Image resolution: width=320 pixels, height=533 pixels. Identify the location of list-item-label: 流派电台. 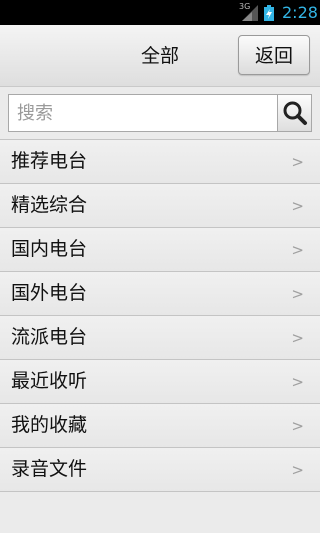
(49, 337).